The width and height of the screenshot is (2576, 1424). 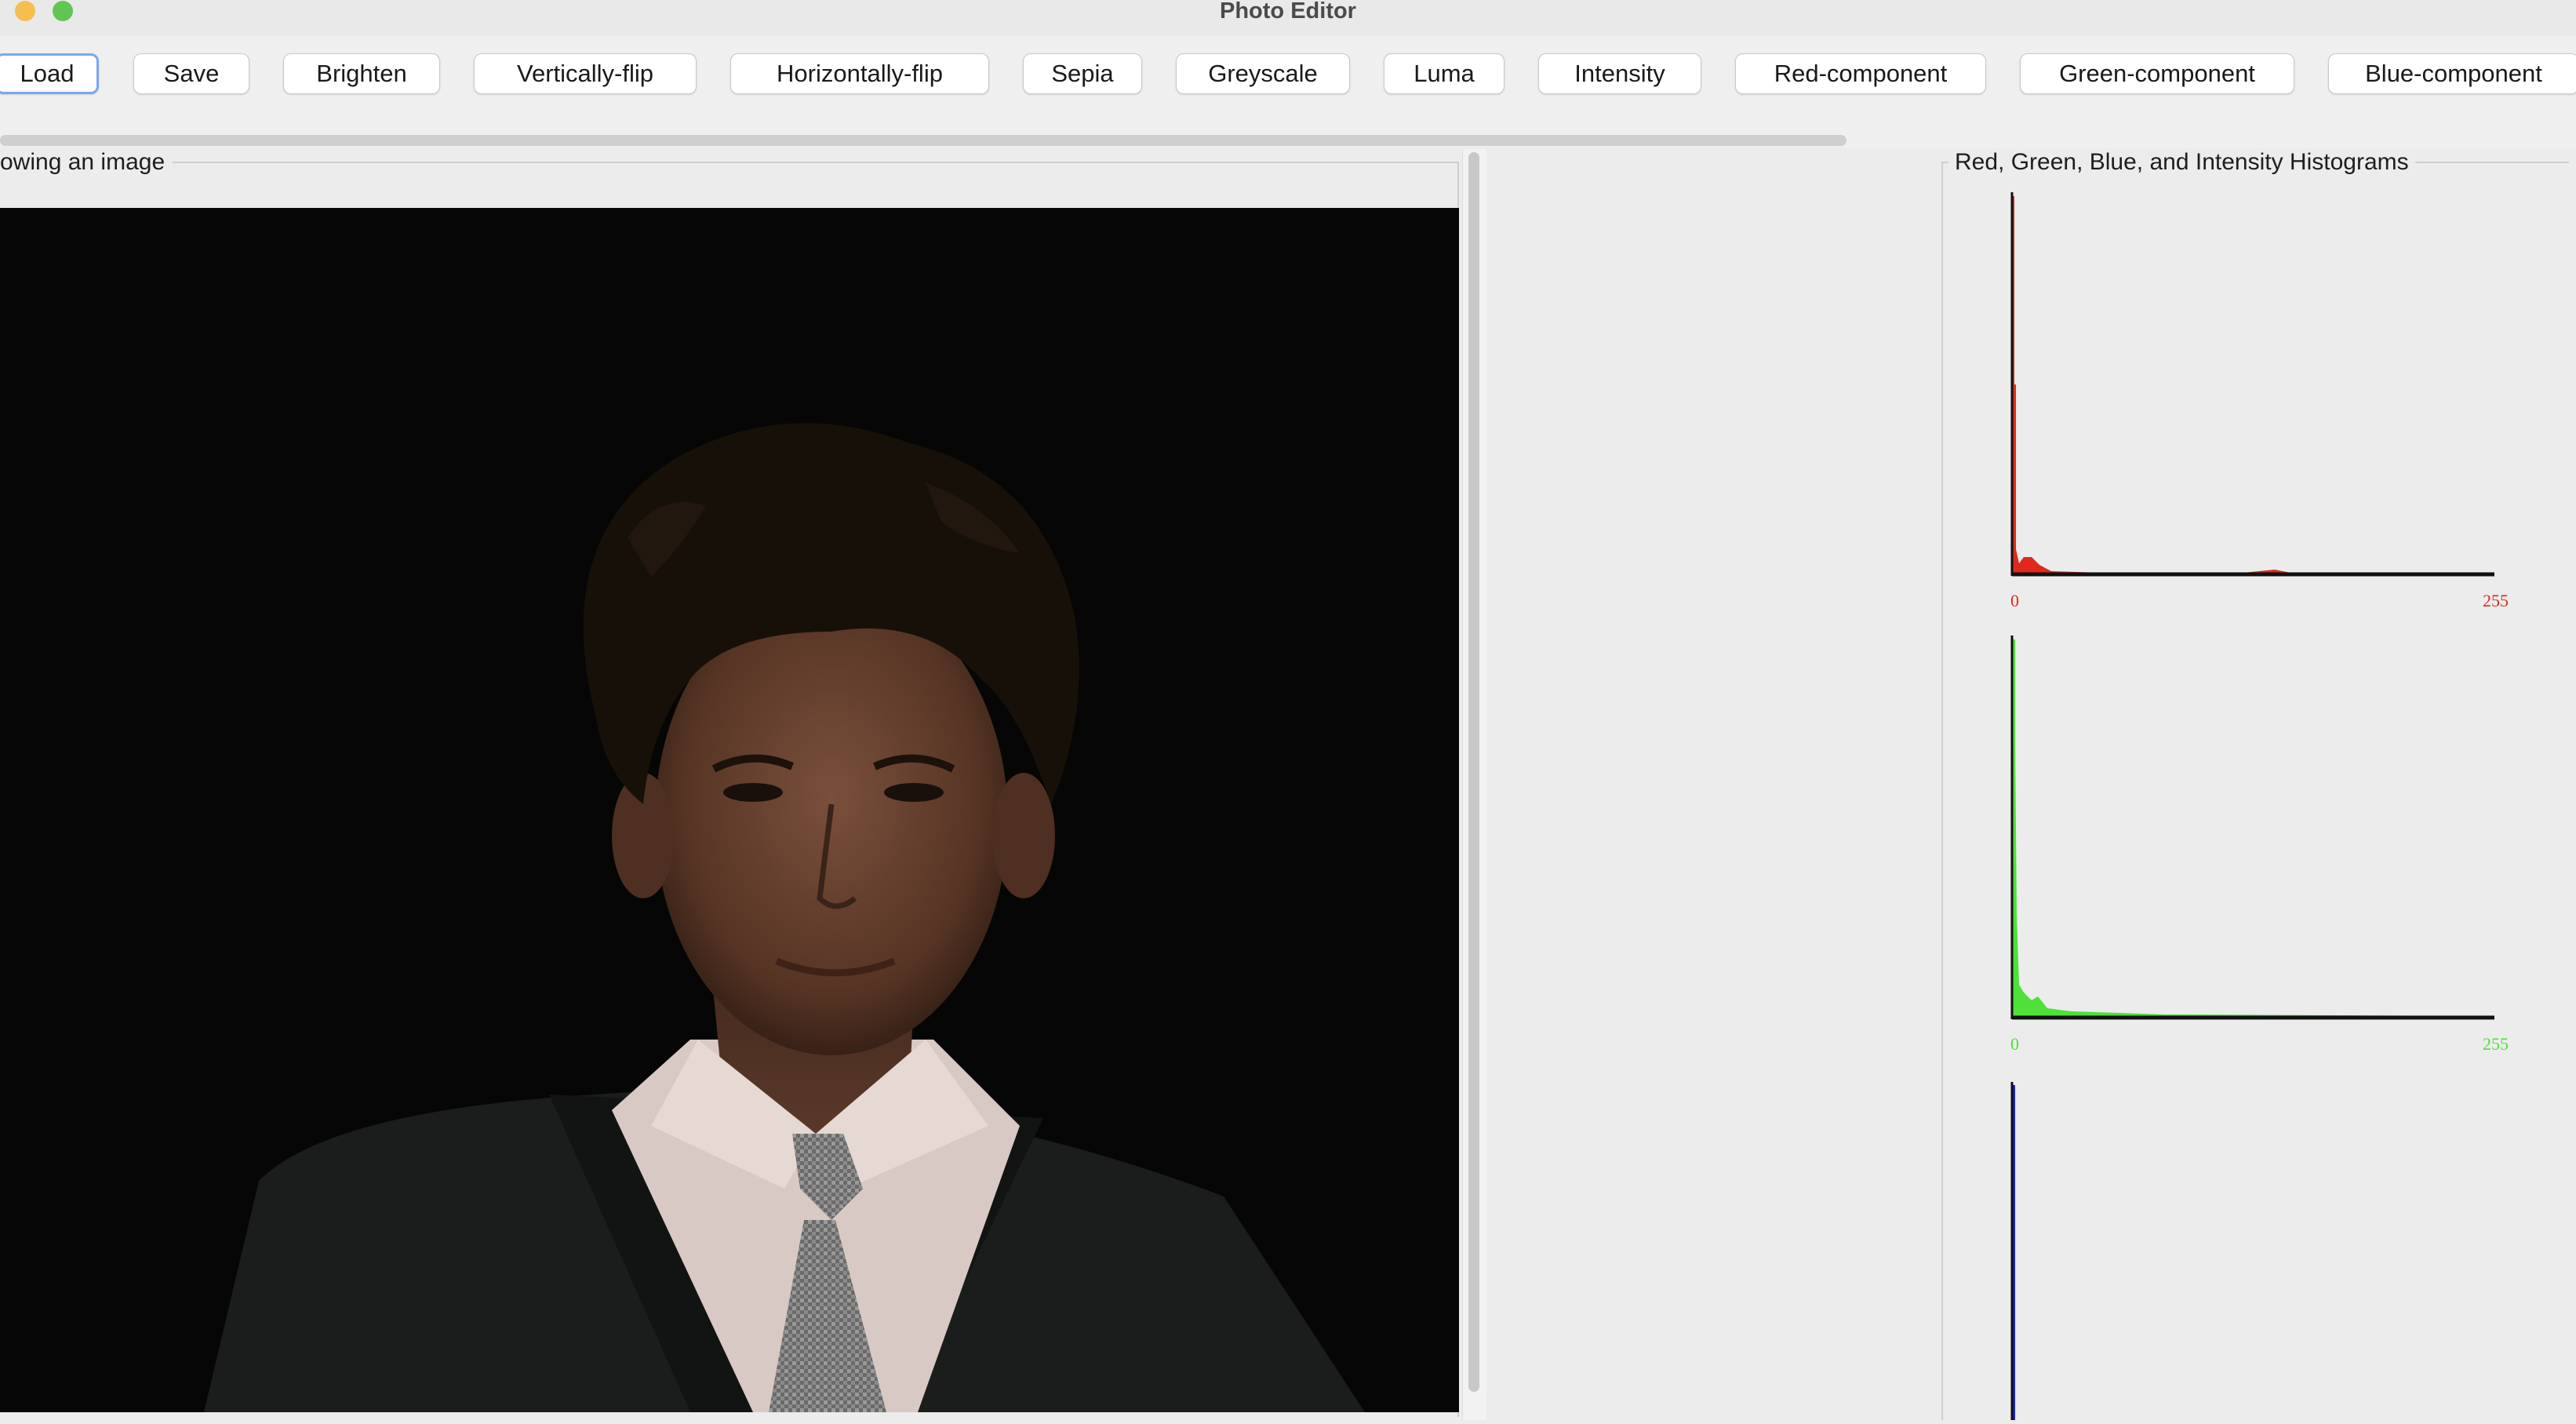 I want to click on blue-histogram, so click(x=2263, y=1249).